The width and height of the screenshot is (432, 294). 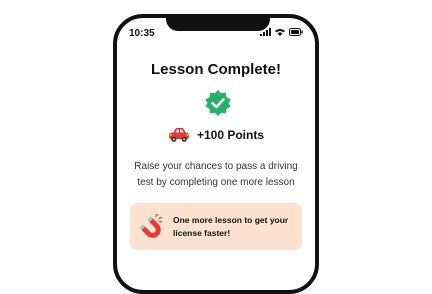 I want to click on magnet-icon, so click(x=151, y=225).